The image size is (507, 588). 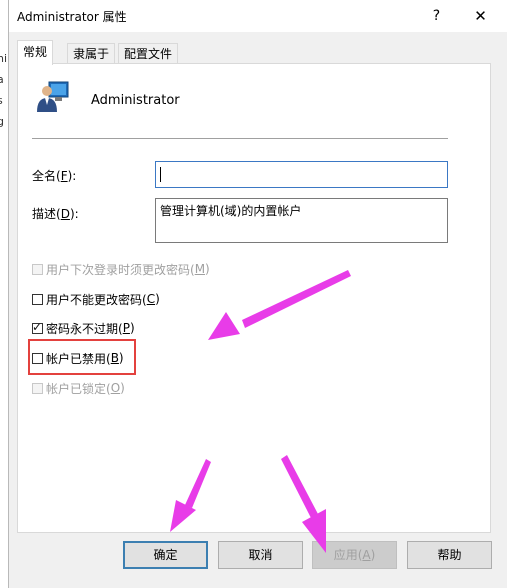 I want to click on description-input: 管理计算机(域)的内置帐户, so click(x=301, y=220).